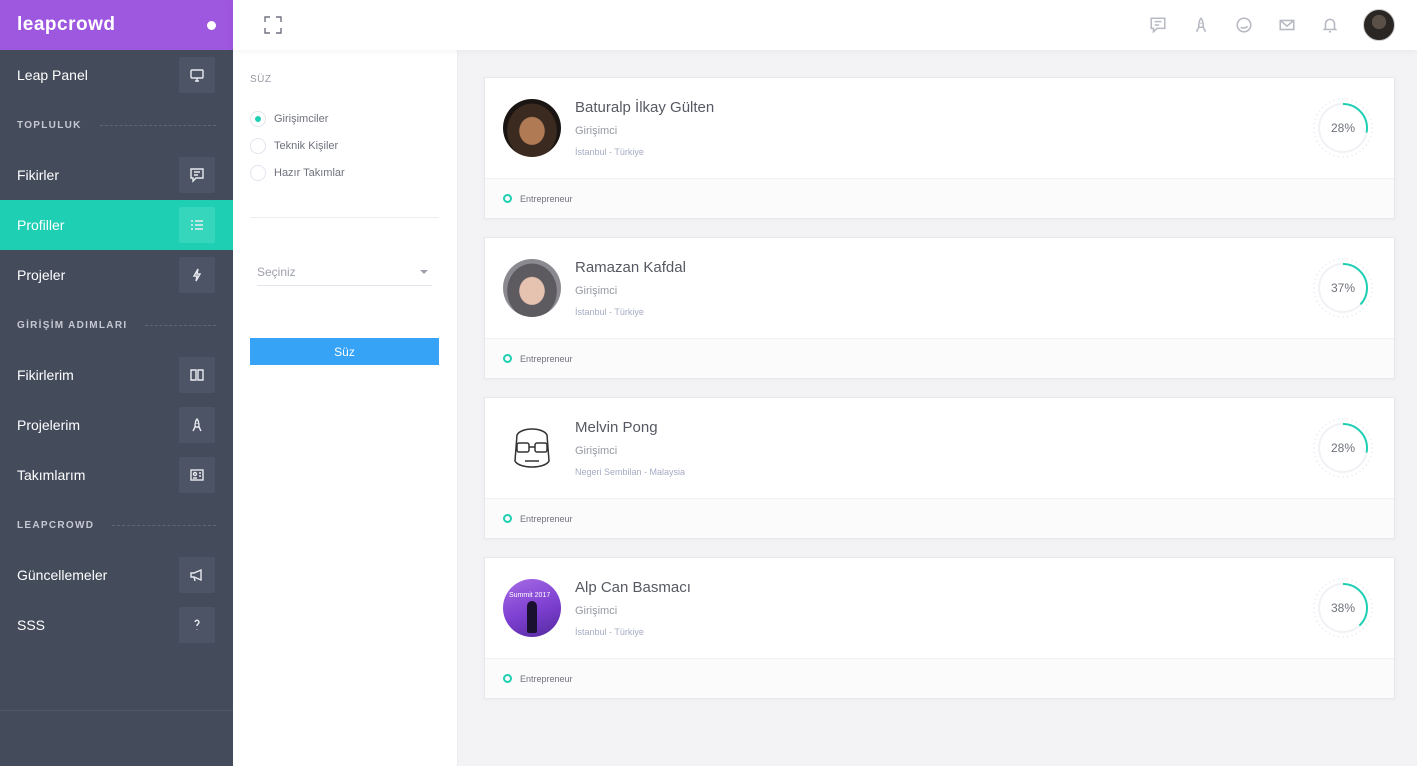 The height and width of the screenshot is (766, 1417). What do you see at coordinates (1244, 25) in the screenshot?
I see `chat-bubble-icon` at bounding box center [1244, 25].